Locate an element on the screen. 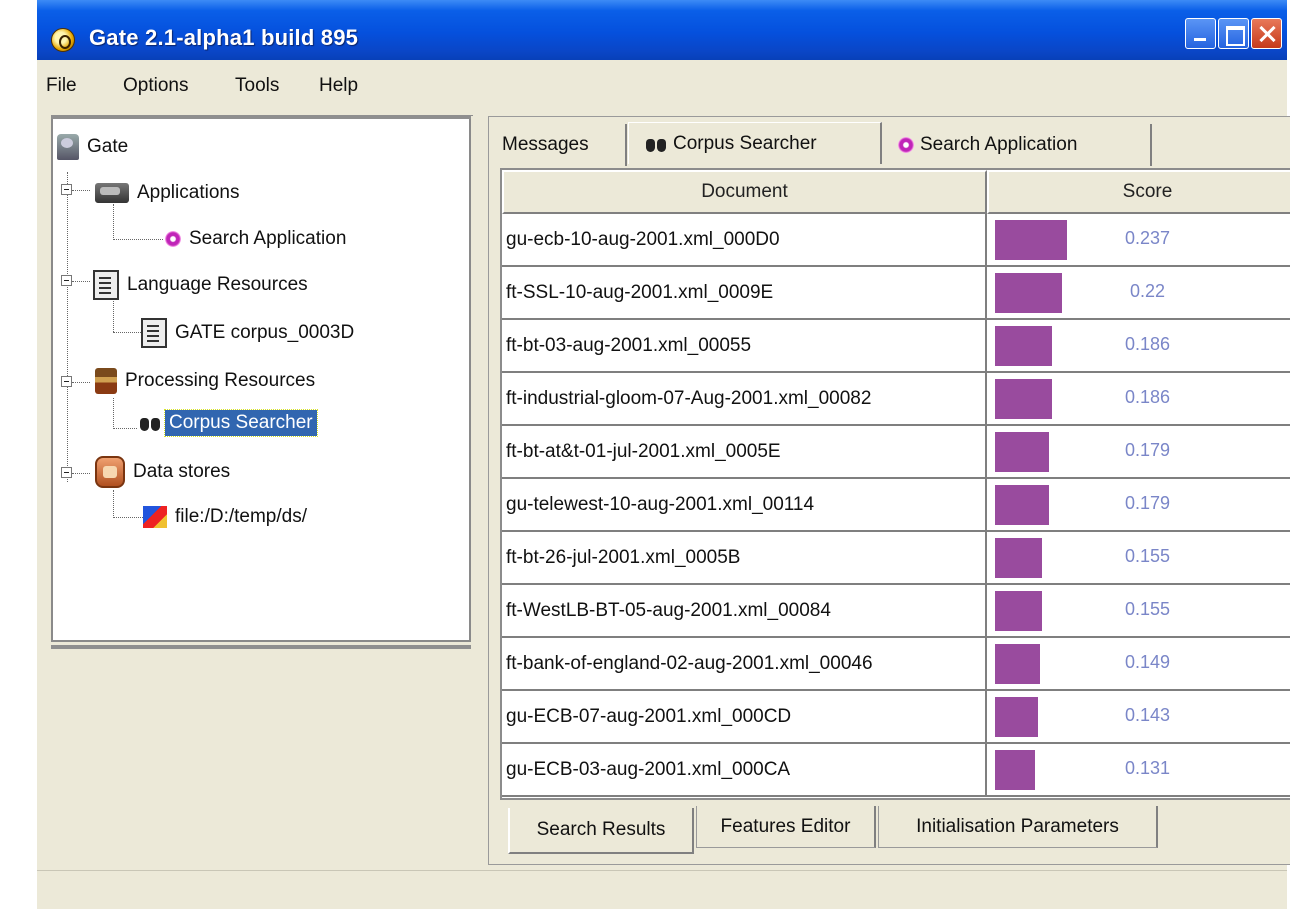 The width and height of the screenshot is (1290, 909). datastore-icon is located at coordinates (110, 472).